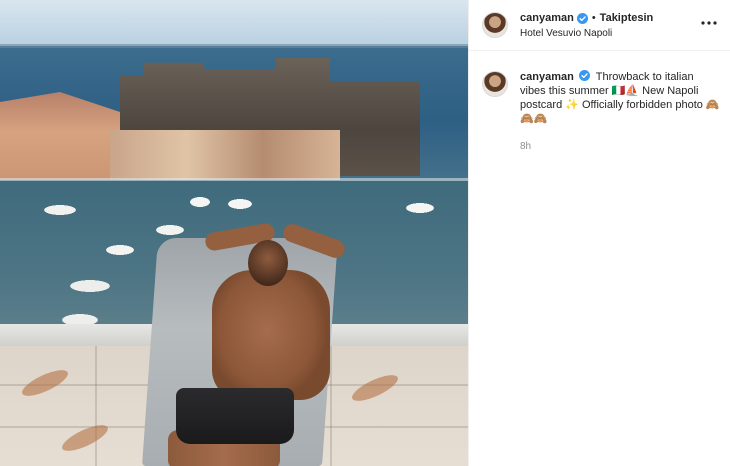 This screenshot has width=730, height=466. Describe the element at coordinates (547, 77) in the screenshot. I see `caption-username: canyaman` at that location.